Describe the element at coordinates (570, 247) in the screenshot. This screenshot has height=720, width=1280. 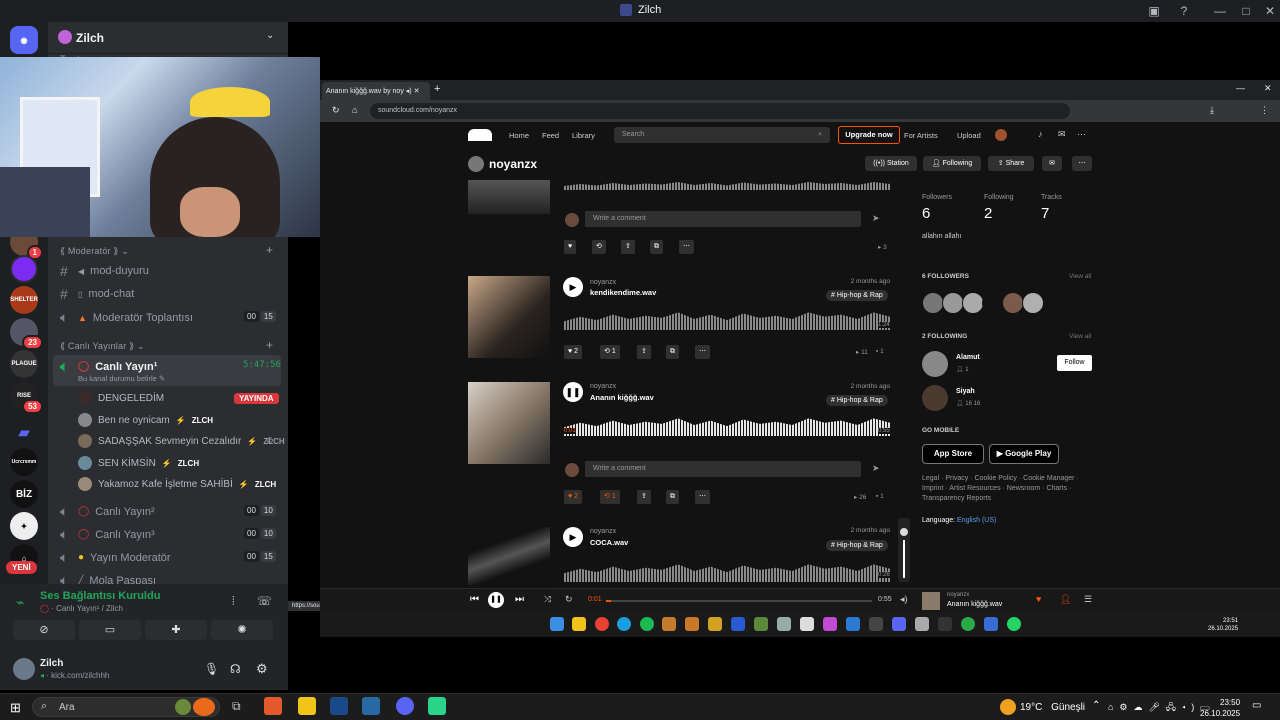
I see `like-button: ♥` at that location.